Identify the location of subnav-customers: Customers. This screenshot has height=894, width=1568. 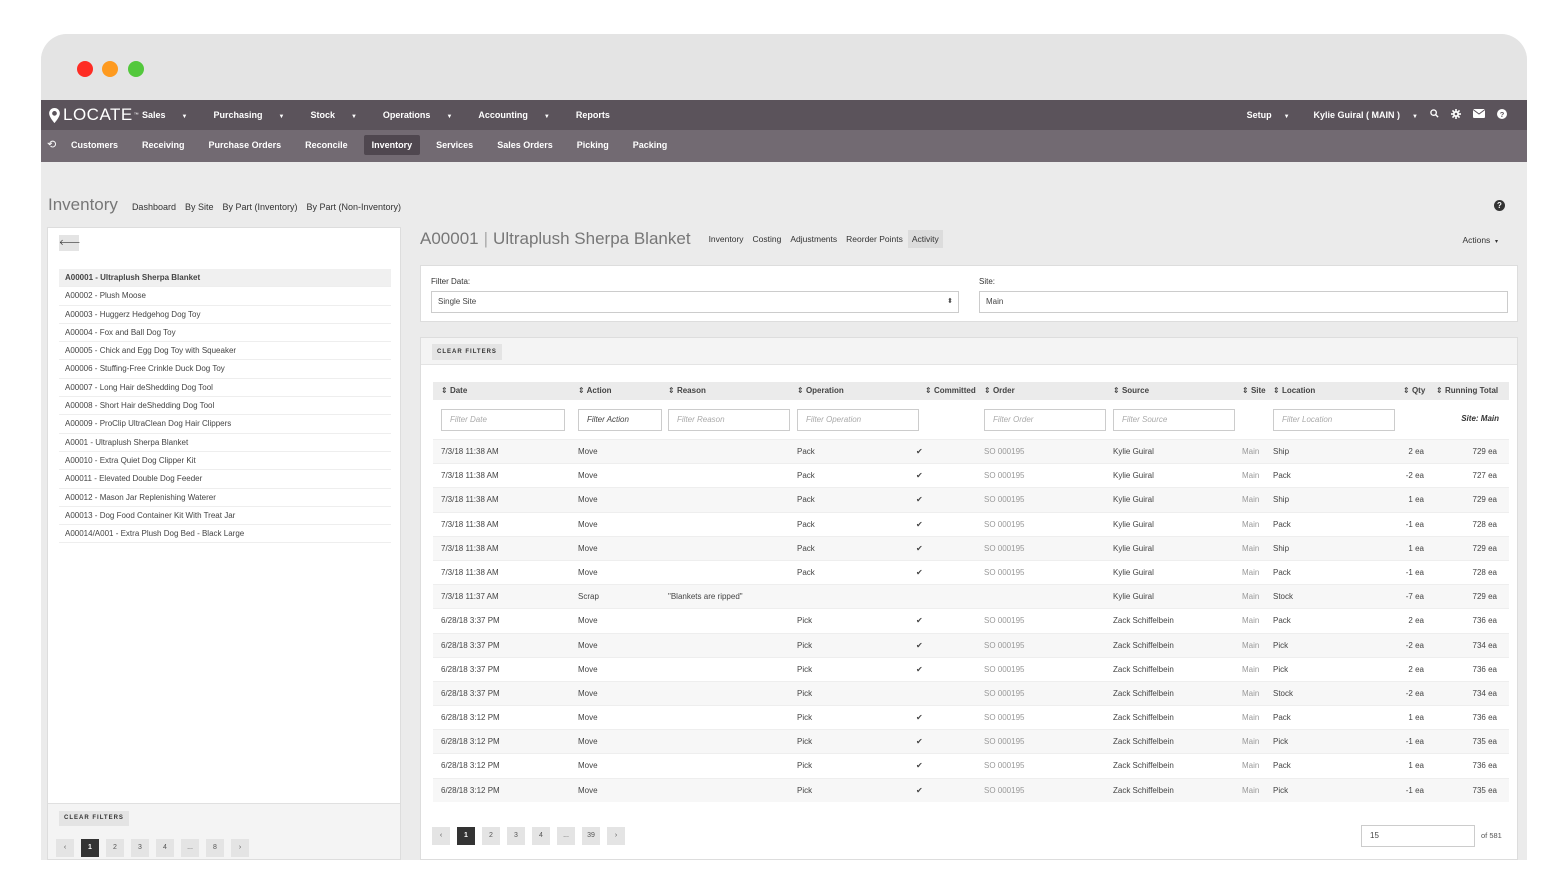
(94, 145).